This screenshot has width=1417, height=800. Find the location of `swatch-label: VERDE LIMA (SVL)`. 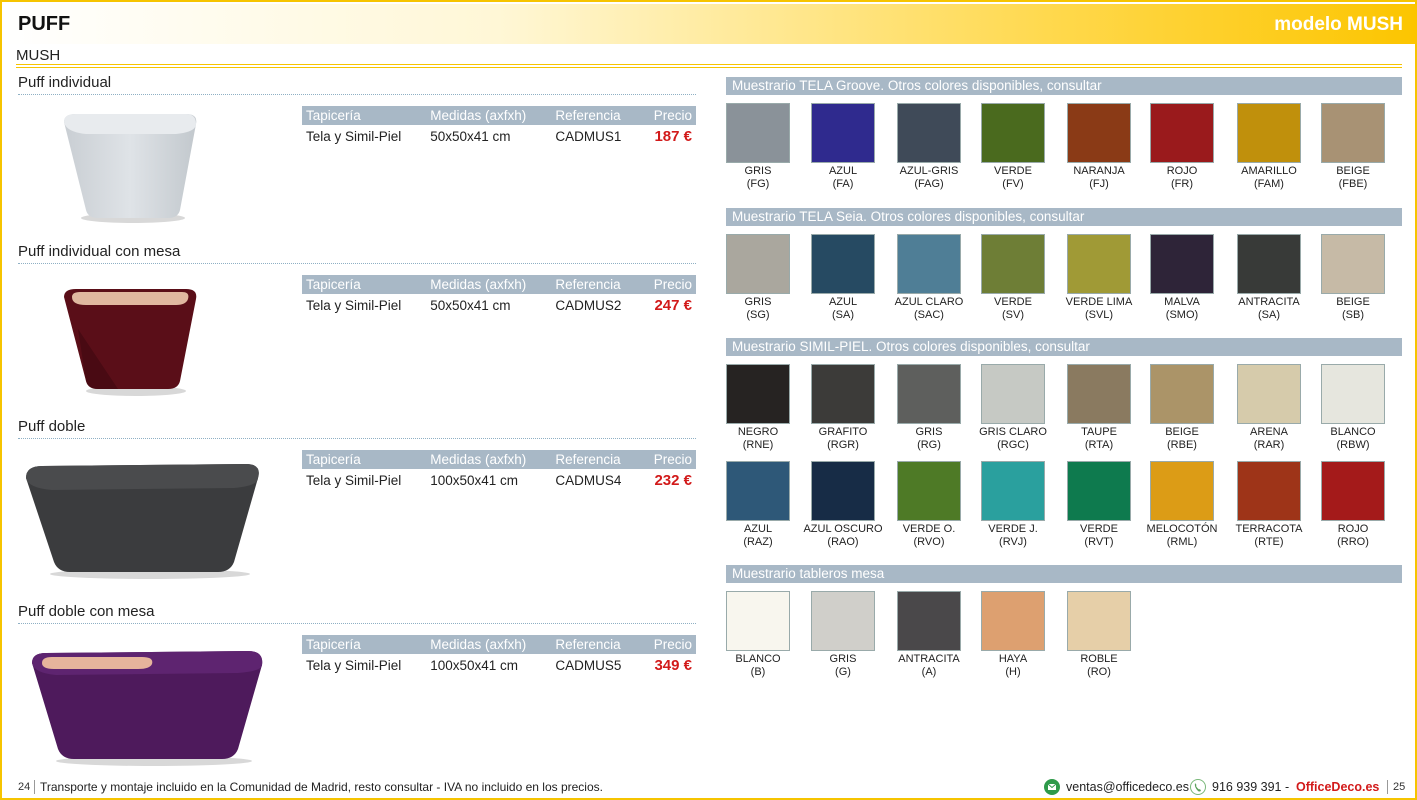

swatch-label: VERDE LIMA (SVL) is located at coordinates (1099, 308).